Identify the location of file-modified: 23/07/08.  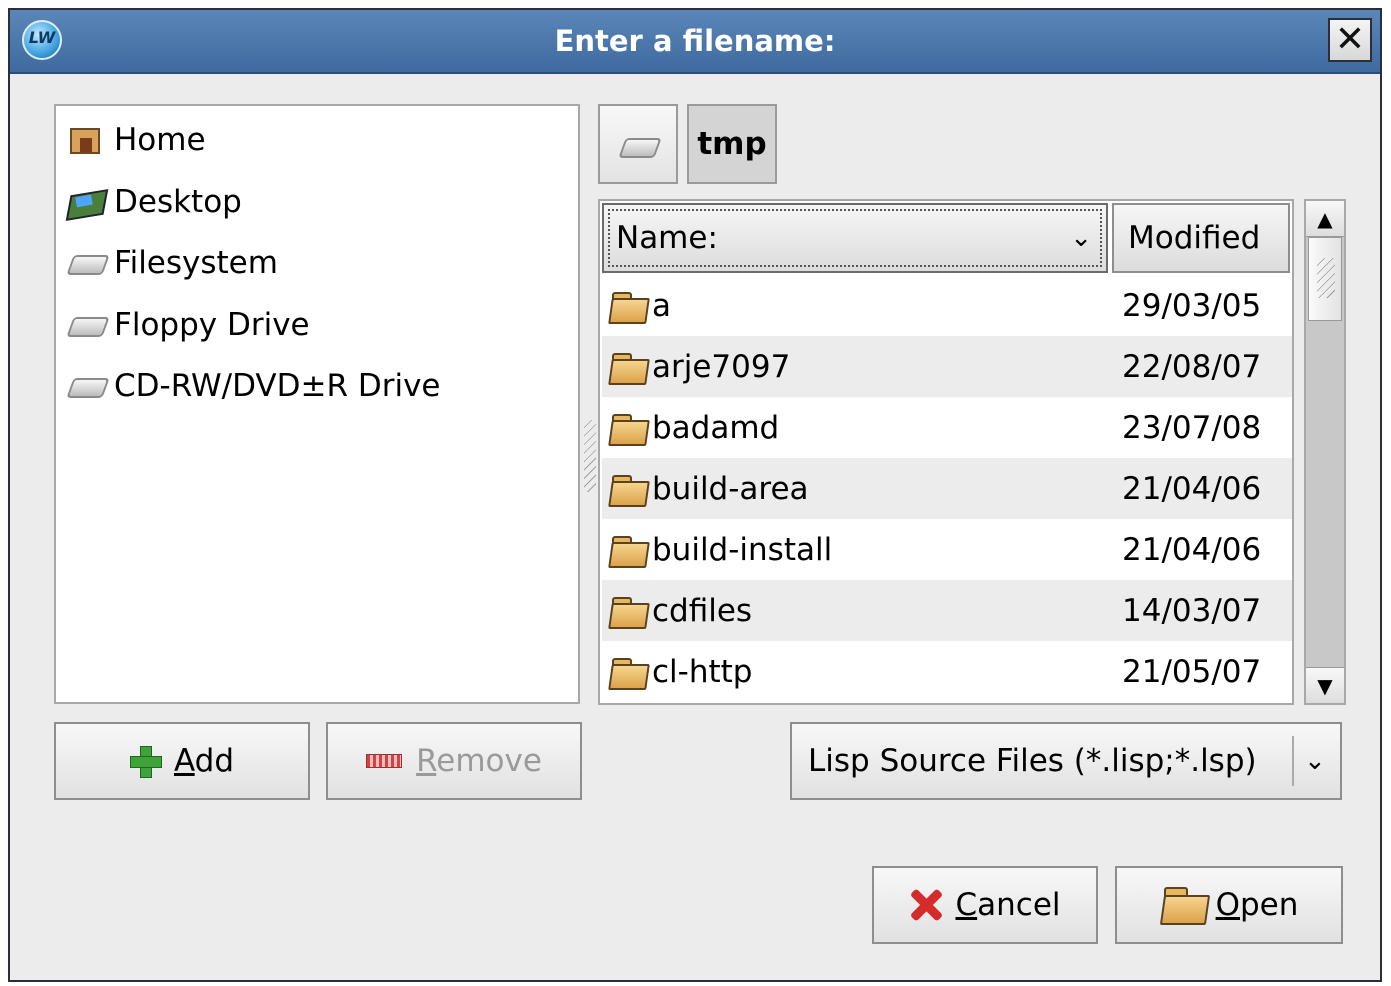
(1192, 427).